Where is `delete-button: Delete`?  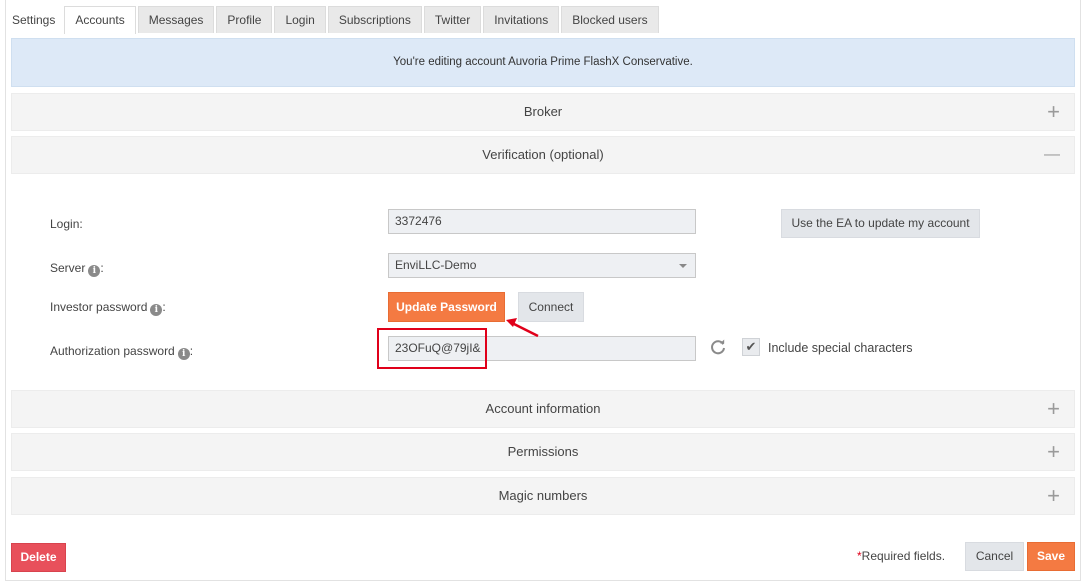
delete-button: Delete is located at coordinates (38, 557).